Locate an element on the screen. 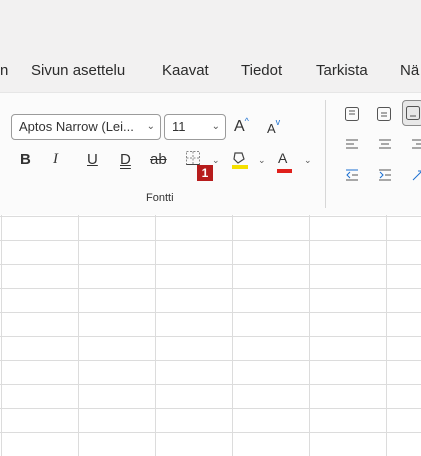  align-middle-icon is located at coordinates (384, 114).